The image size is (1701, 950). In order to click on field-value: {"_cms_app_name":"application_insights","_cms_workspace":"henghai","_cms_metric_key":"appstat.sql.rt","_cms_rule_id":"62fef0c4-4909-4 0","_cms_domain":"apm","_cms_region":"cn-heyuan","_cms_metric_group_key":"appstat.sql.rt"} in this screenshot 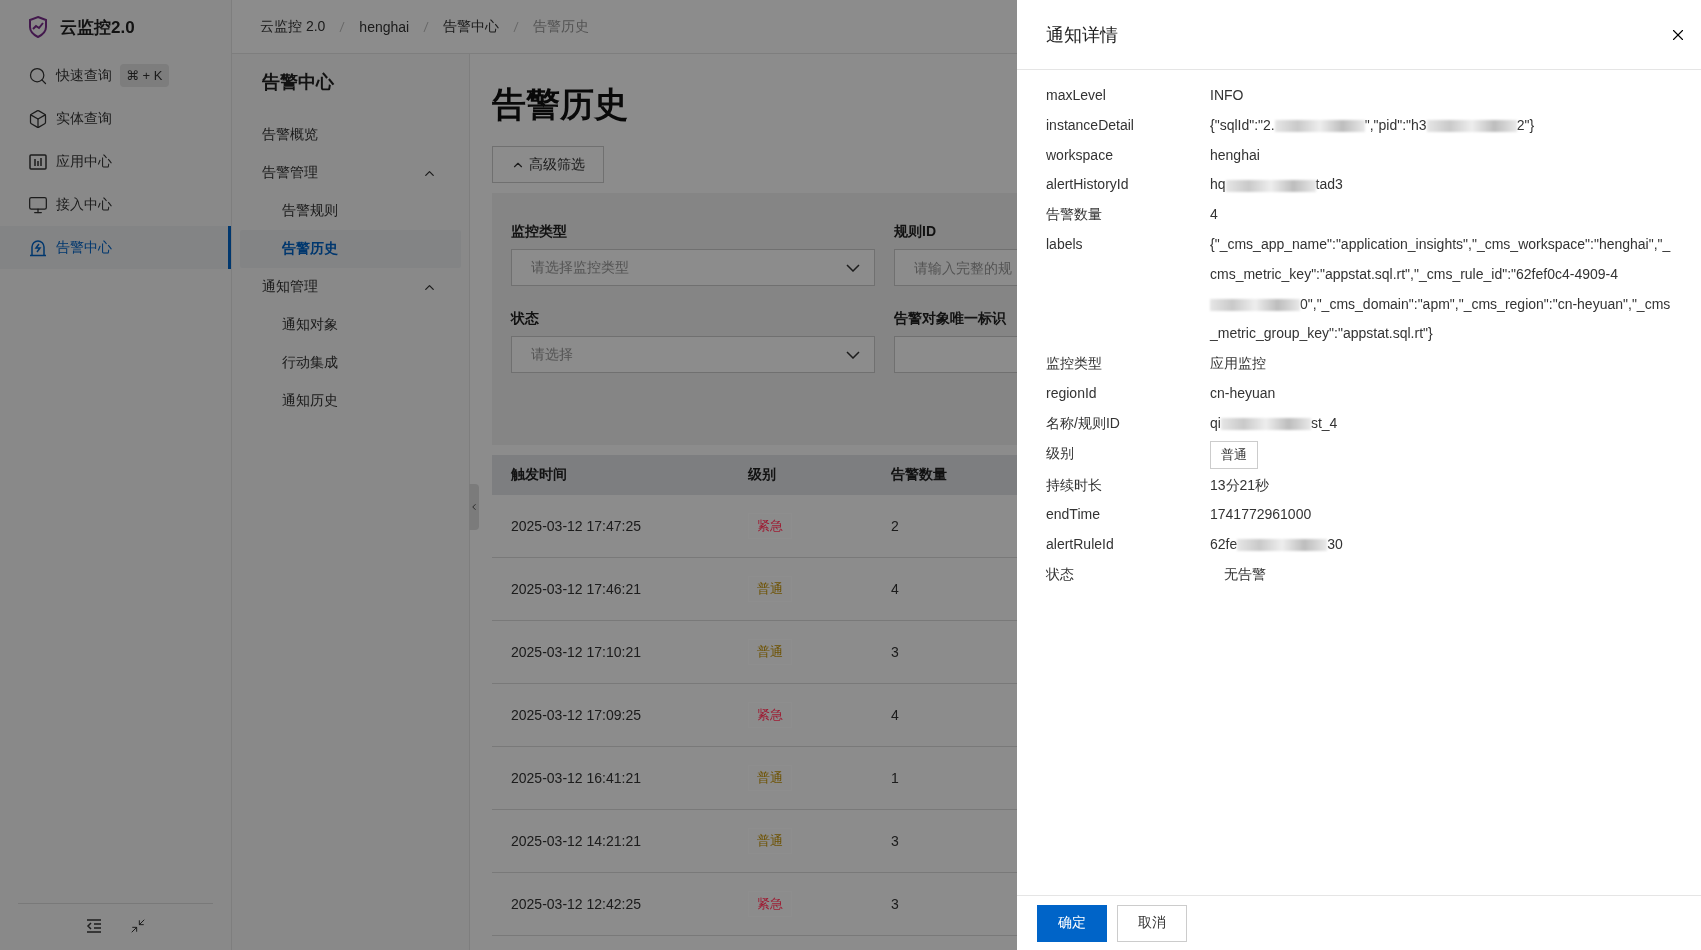, I will do `click(1441, 289)`.